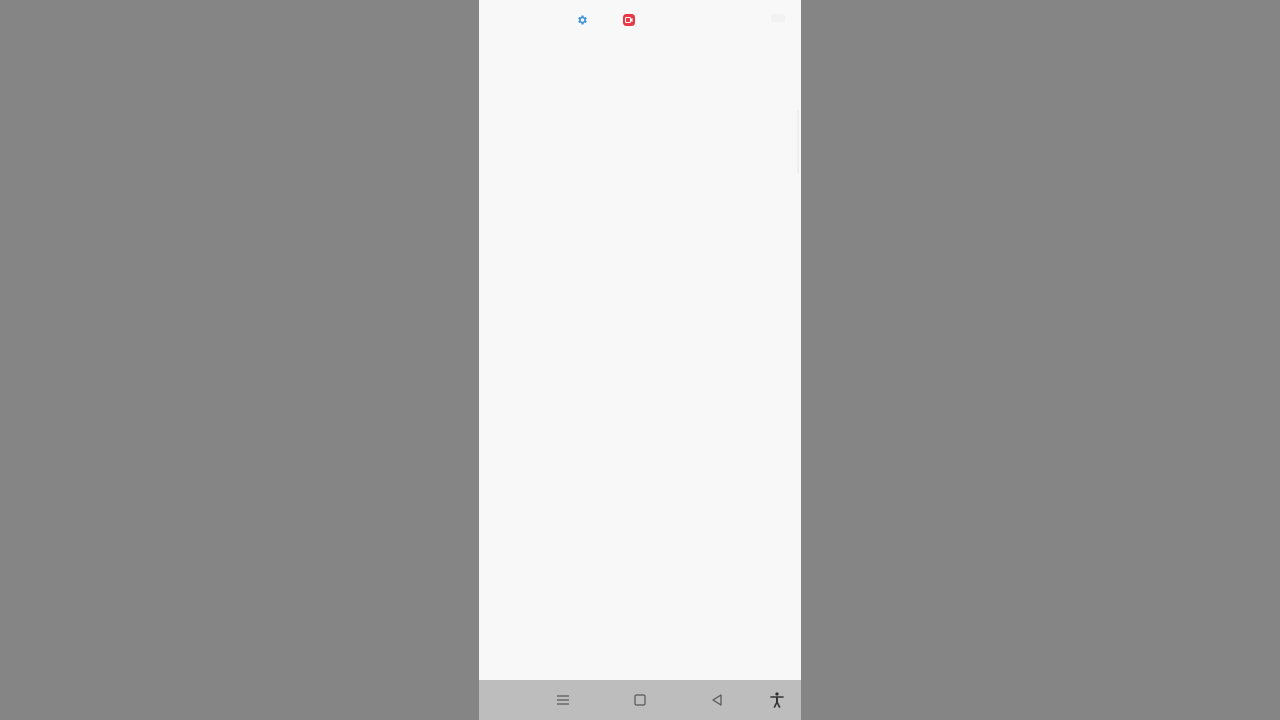 The height and width of the screenshot is (720, 1280). I want to click on menu-button, so click(563, 700).